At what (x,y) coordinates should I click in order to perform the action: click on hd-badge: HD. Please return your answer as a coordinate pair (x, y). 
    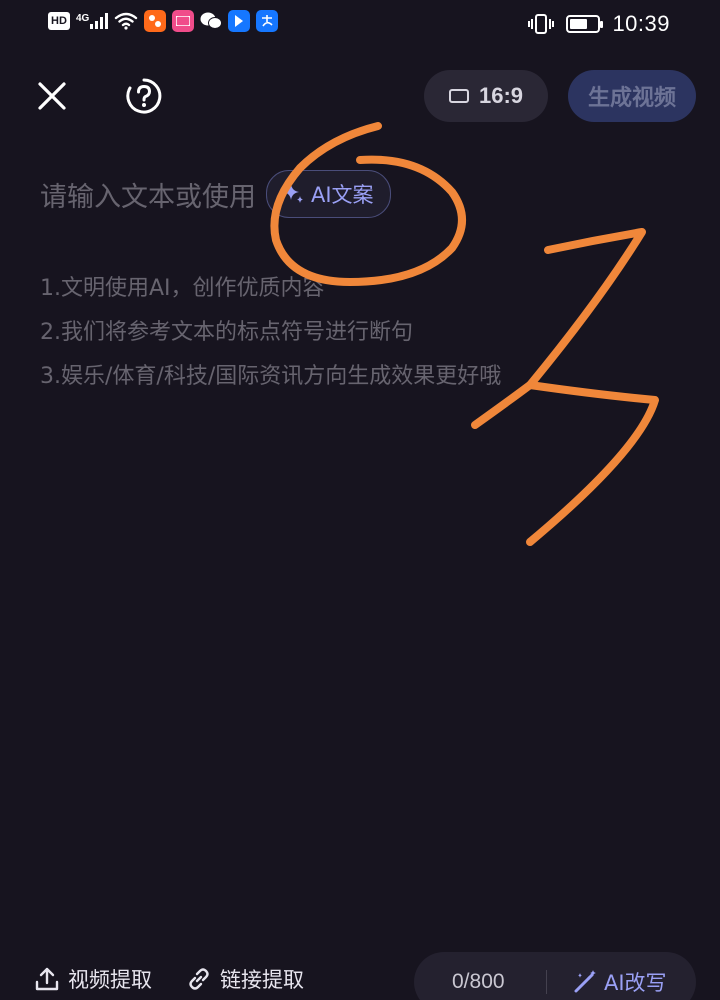
    Looking at the image, I should click on (59, 21).